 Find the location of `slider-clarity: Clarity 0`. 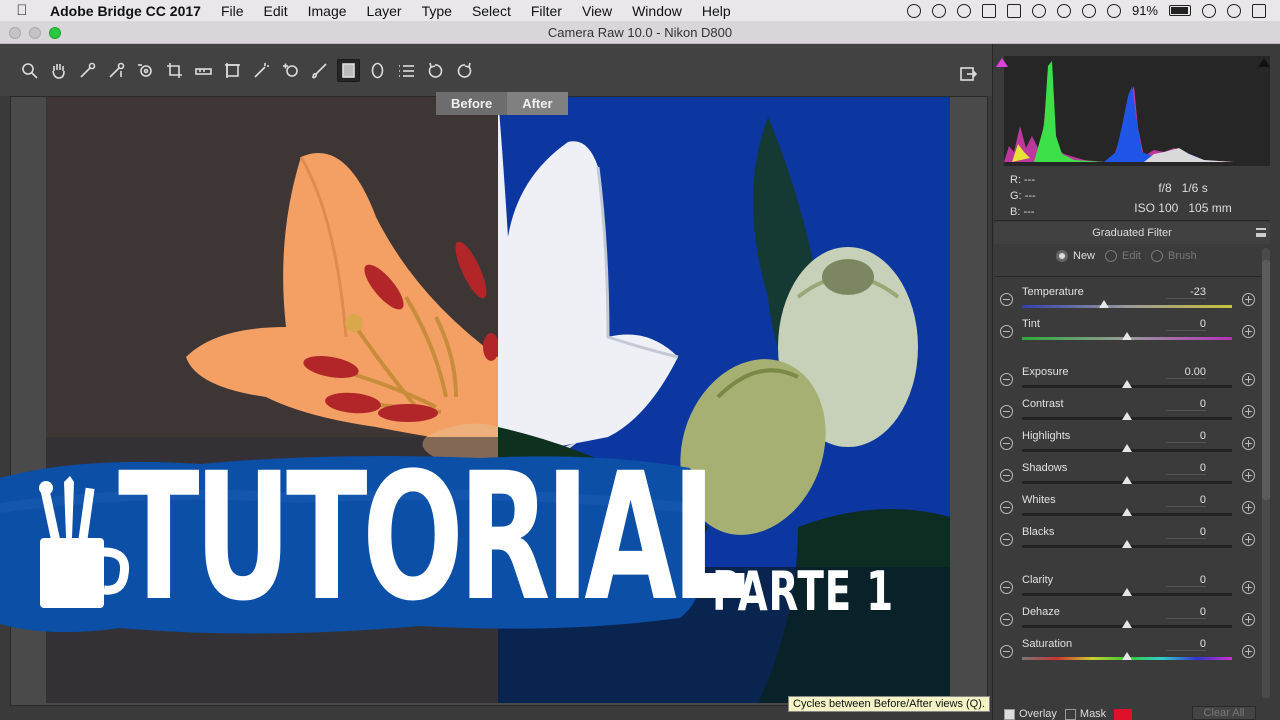

slider-clarity: Clarity 0 is located at coordinates (1127, 590).